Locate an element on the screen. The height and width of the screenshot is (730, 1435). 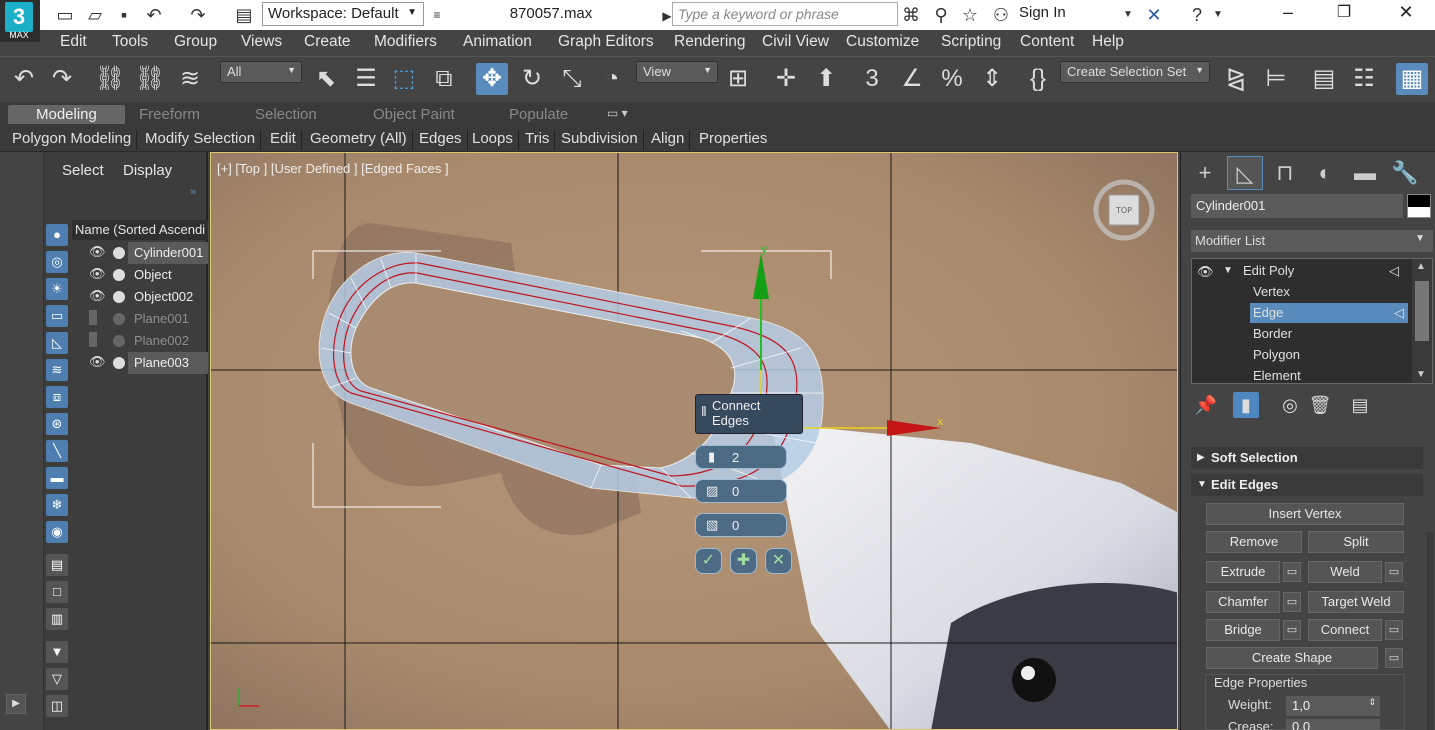
ribbon-options-icon: ▭ ▾ is located at coordinates (617, 113).